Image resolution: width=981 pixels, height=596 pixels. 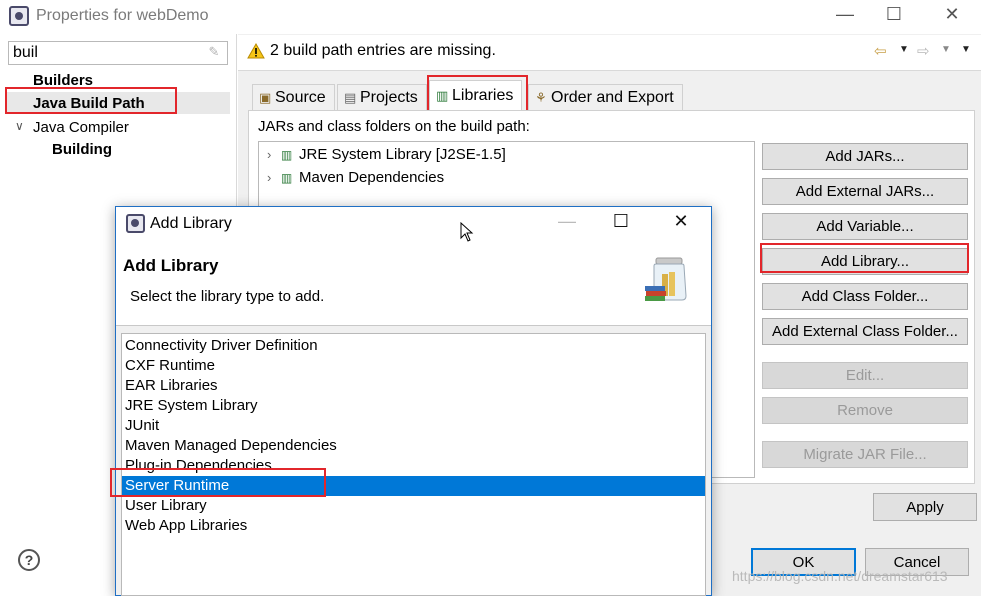 What do you see at coordinates (865, 410) in the screenshot?
I see `remove-button: Remove` at bounding box center [865, 410].